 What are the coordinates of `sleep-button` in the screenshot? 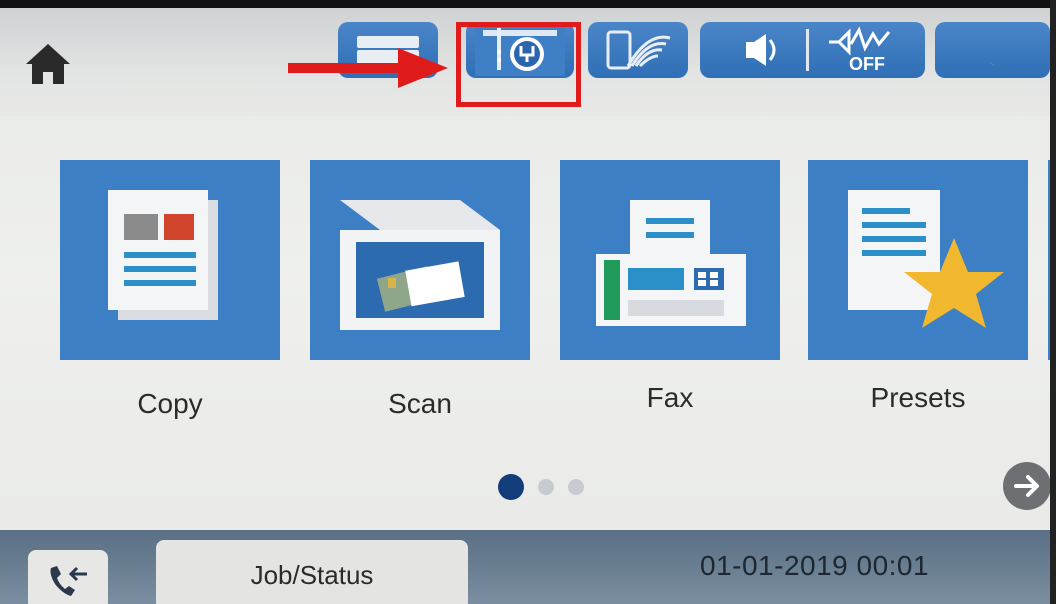 It's located at (992, 50).